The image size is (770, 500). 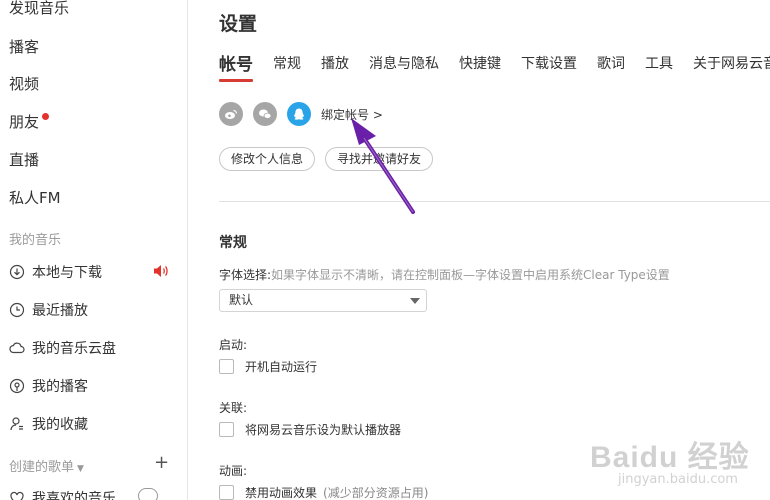 What do you see at coordinates (238, 24) in the screenshot?
I see `page-title: 设置` at bounding box center [238, 24].